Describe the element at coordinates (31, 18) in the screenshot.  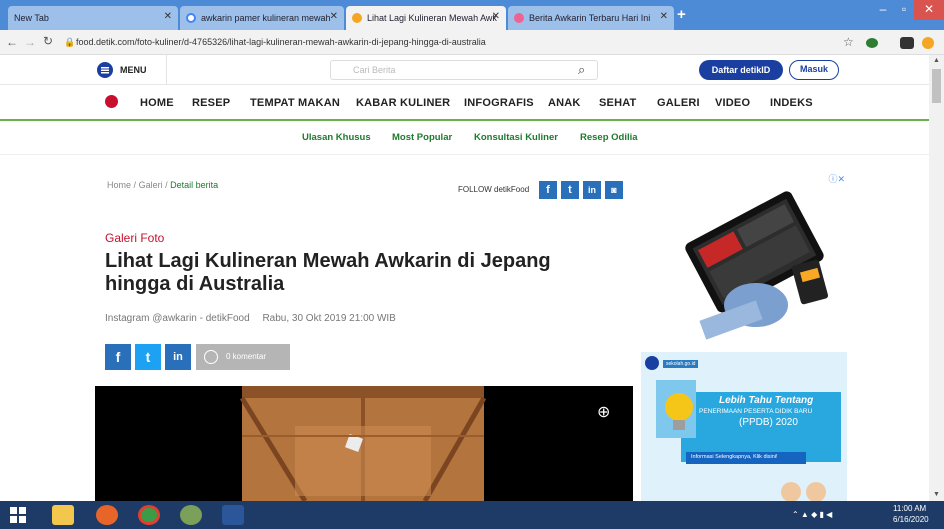
I see `tab-title: New Tab` at that location.